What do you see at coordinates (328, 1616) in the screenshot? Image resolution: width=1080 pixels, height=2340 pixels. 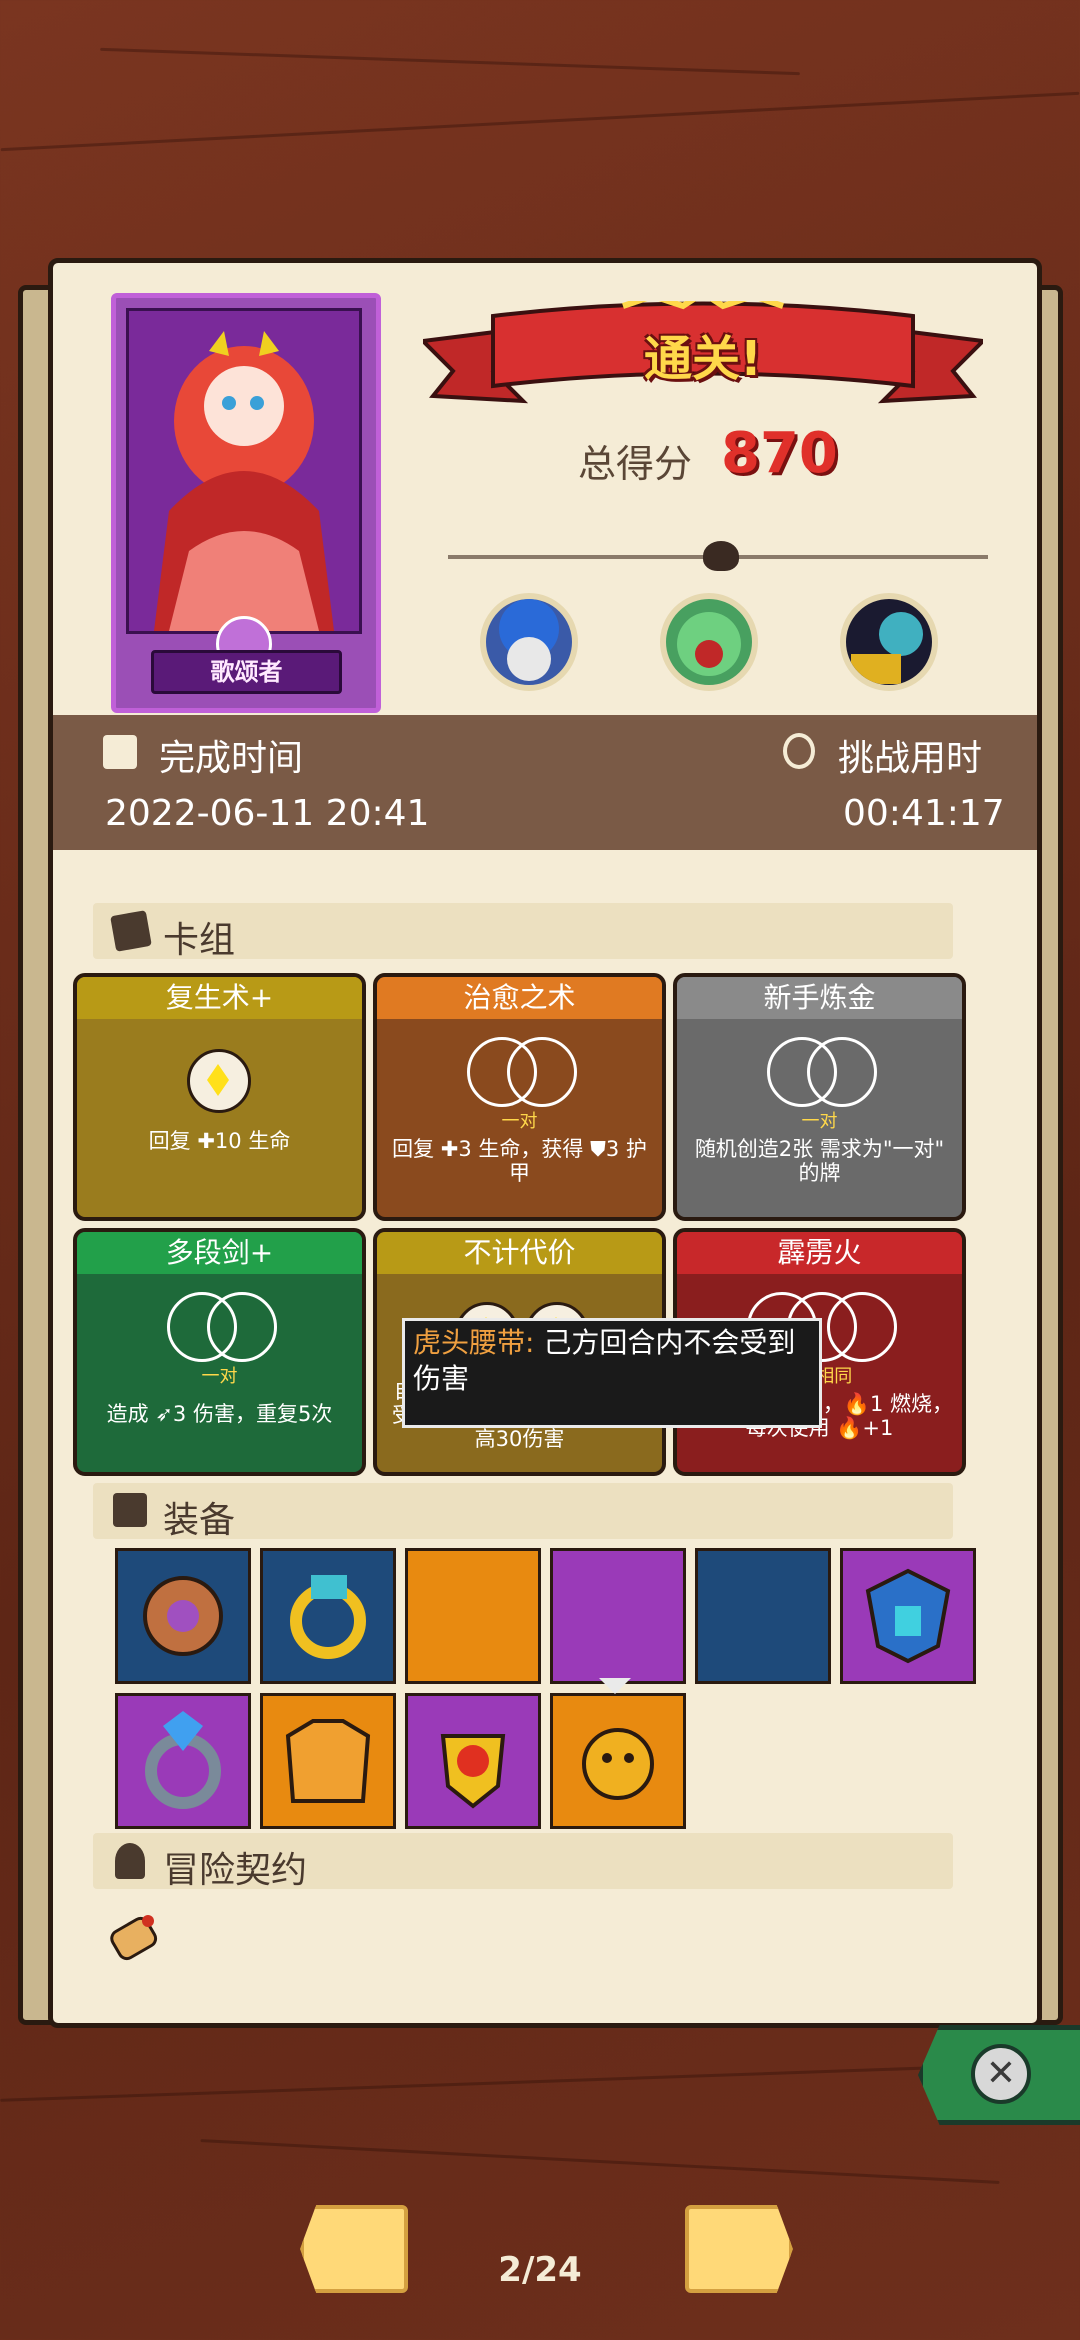 I see `equipment-gold-ring` at bounding box center [328, 1616].